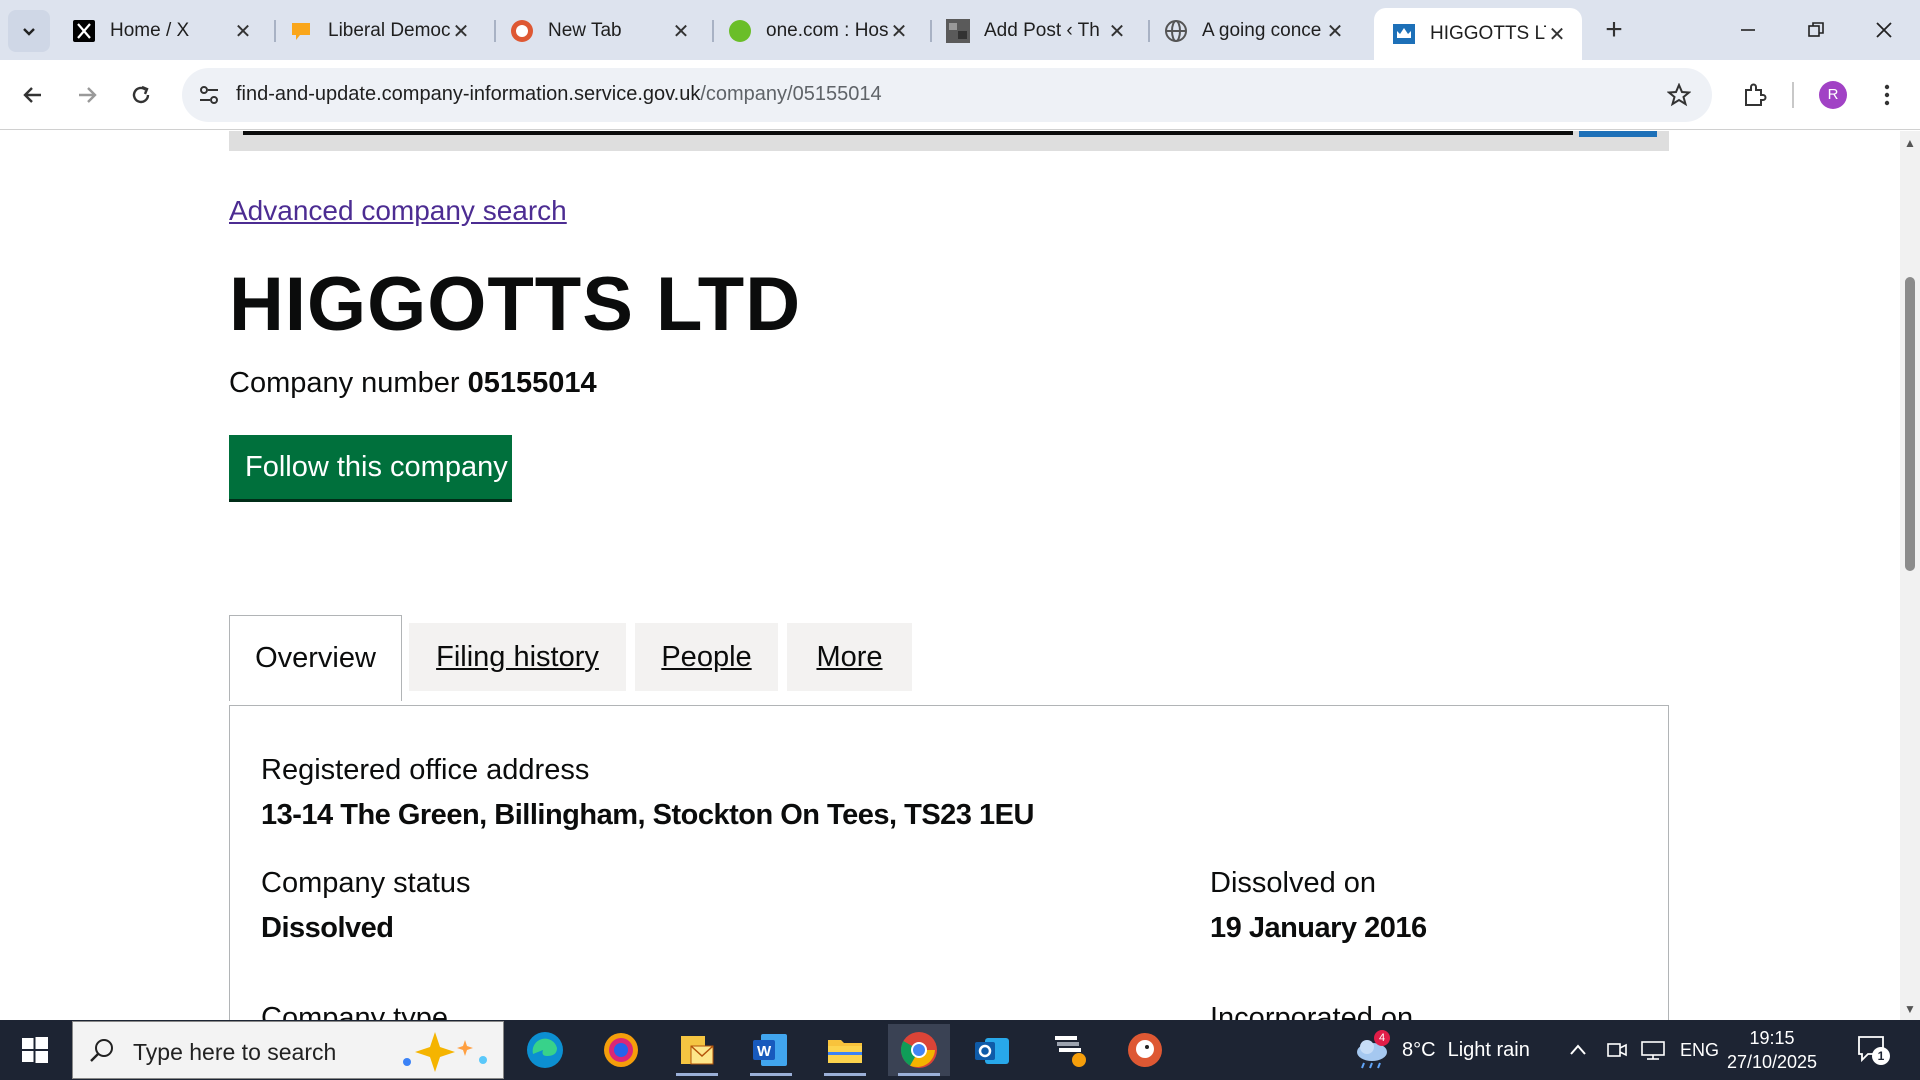 Image resolution: width=1920 pixels, height=1080 pixels. I want to click on extensions-button, so click(1755, 95).